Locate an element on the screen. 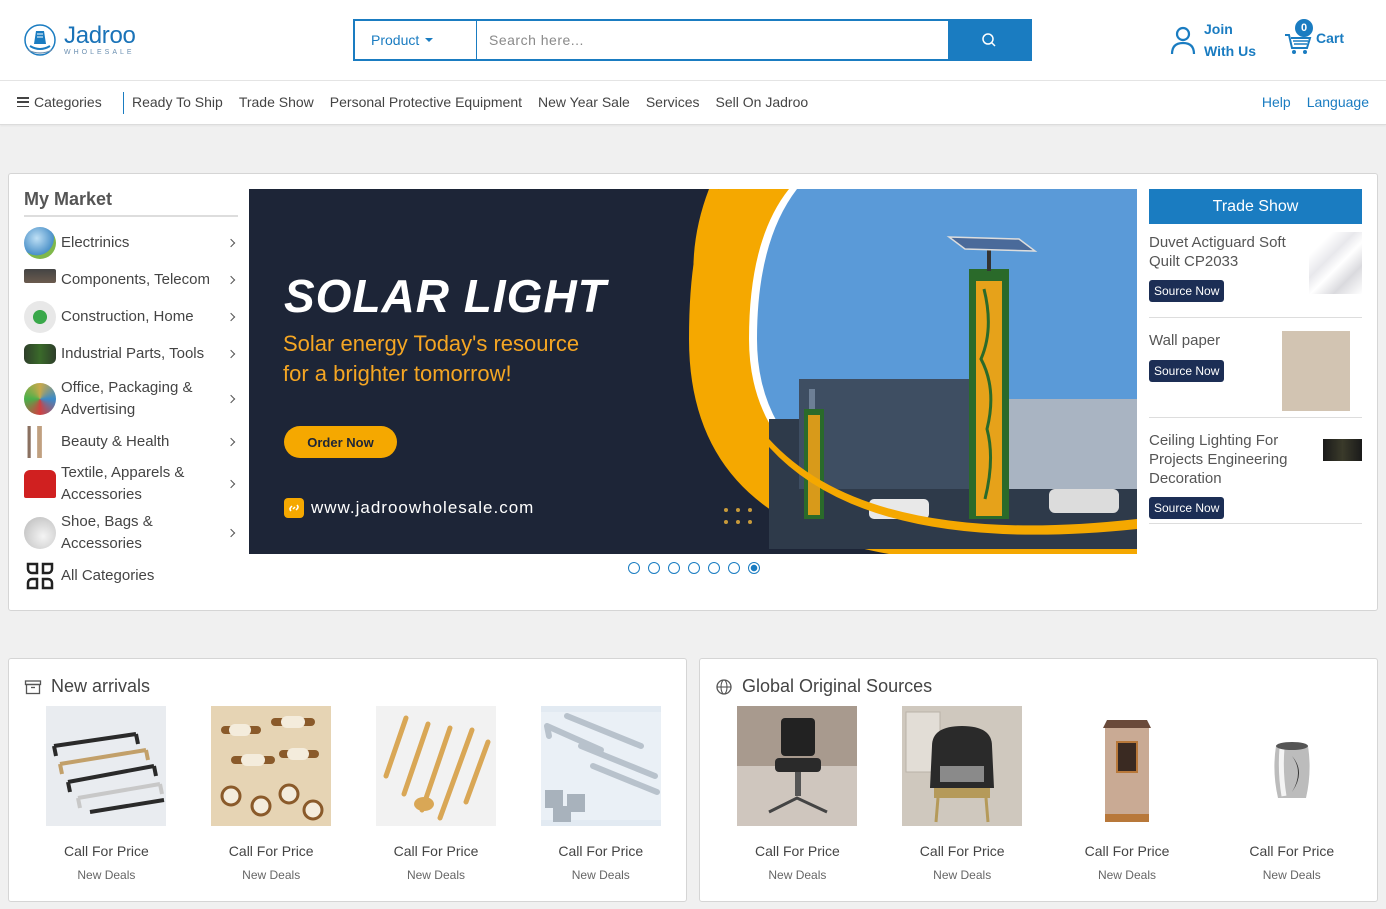  categories-menu-button: Categories is located at coordinates (59, 102).